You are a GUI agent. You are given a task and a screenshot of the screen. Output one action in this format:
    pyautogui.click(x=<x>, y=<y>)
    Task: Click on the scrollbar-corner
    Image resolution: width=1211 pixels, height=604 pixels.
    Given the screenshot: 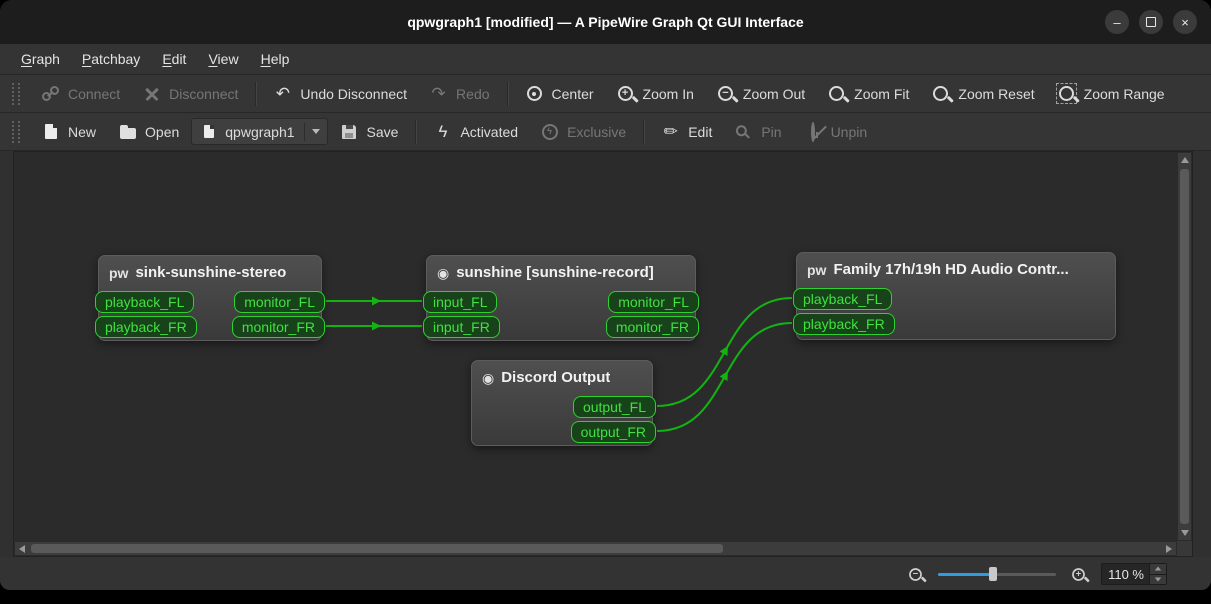 What is the action you would take?
    pyautogui.click(x=1184, y=548)
    